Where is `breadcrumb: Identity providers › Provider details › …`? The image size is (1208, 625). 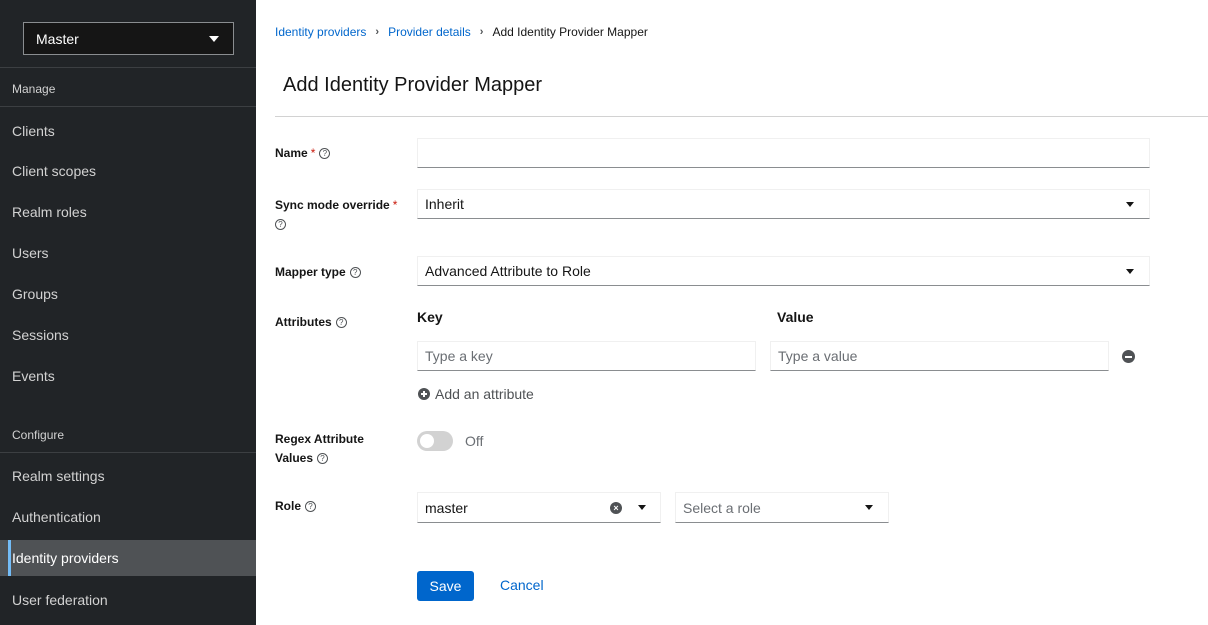 breadcrumb: Identity providers › Provider details › … is located at coordinates (461, 32).